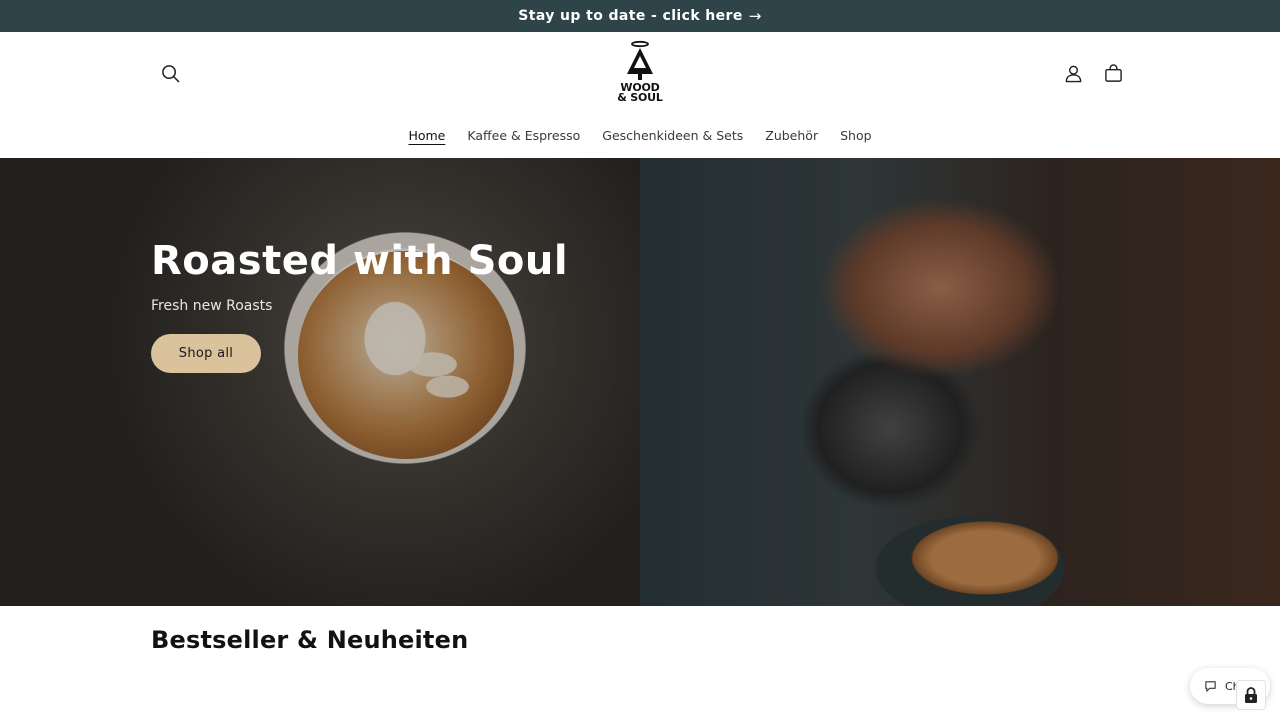 The height and width of the screenshot is (720, 1280). I want to click on announcement-bar: Stay up to date - click here →, so click(640, 16).